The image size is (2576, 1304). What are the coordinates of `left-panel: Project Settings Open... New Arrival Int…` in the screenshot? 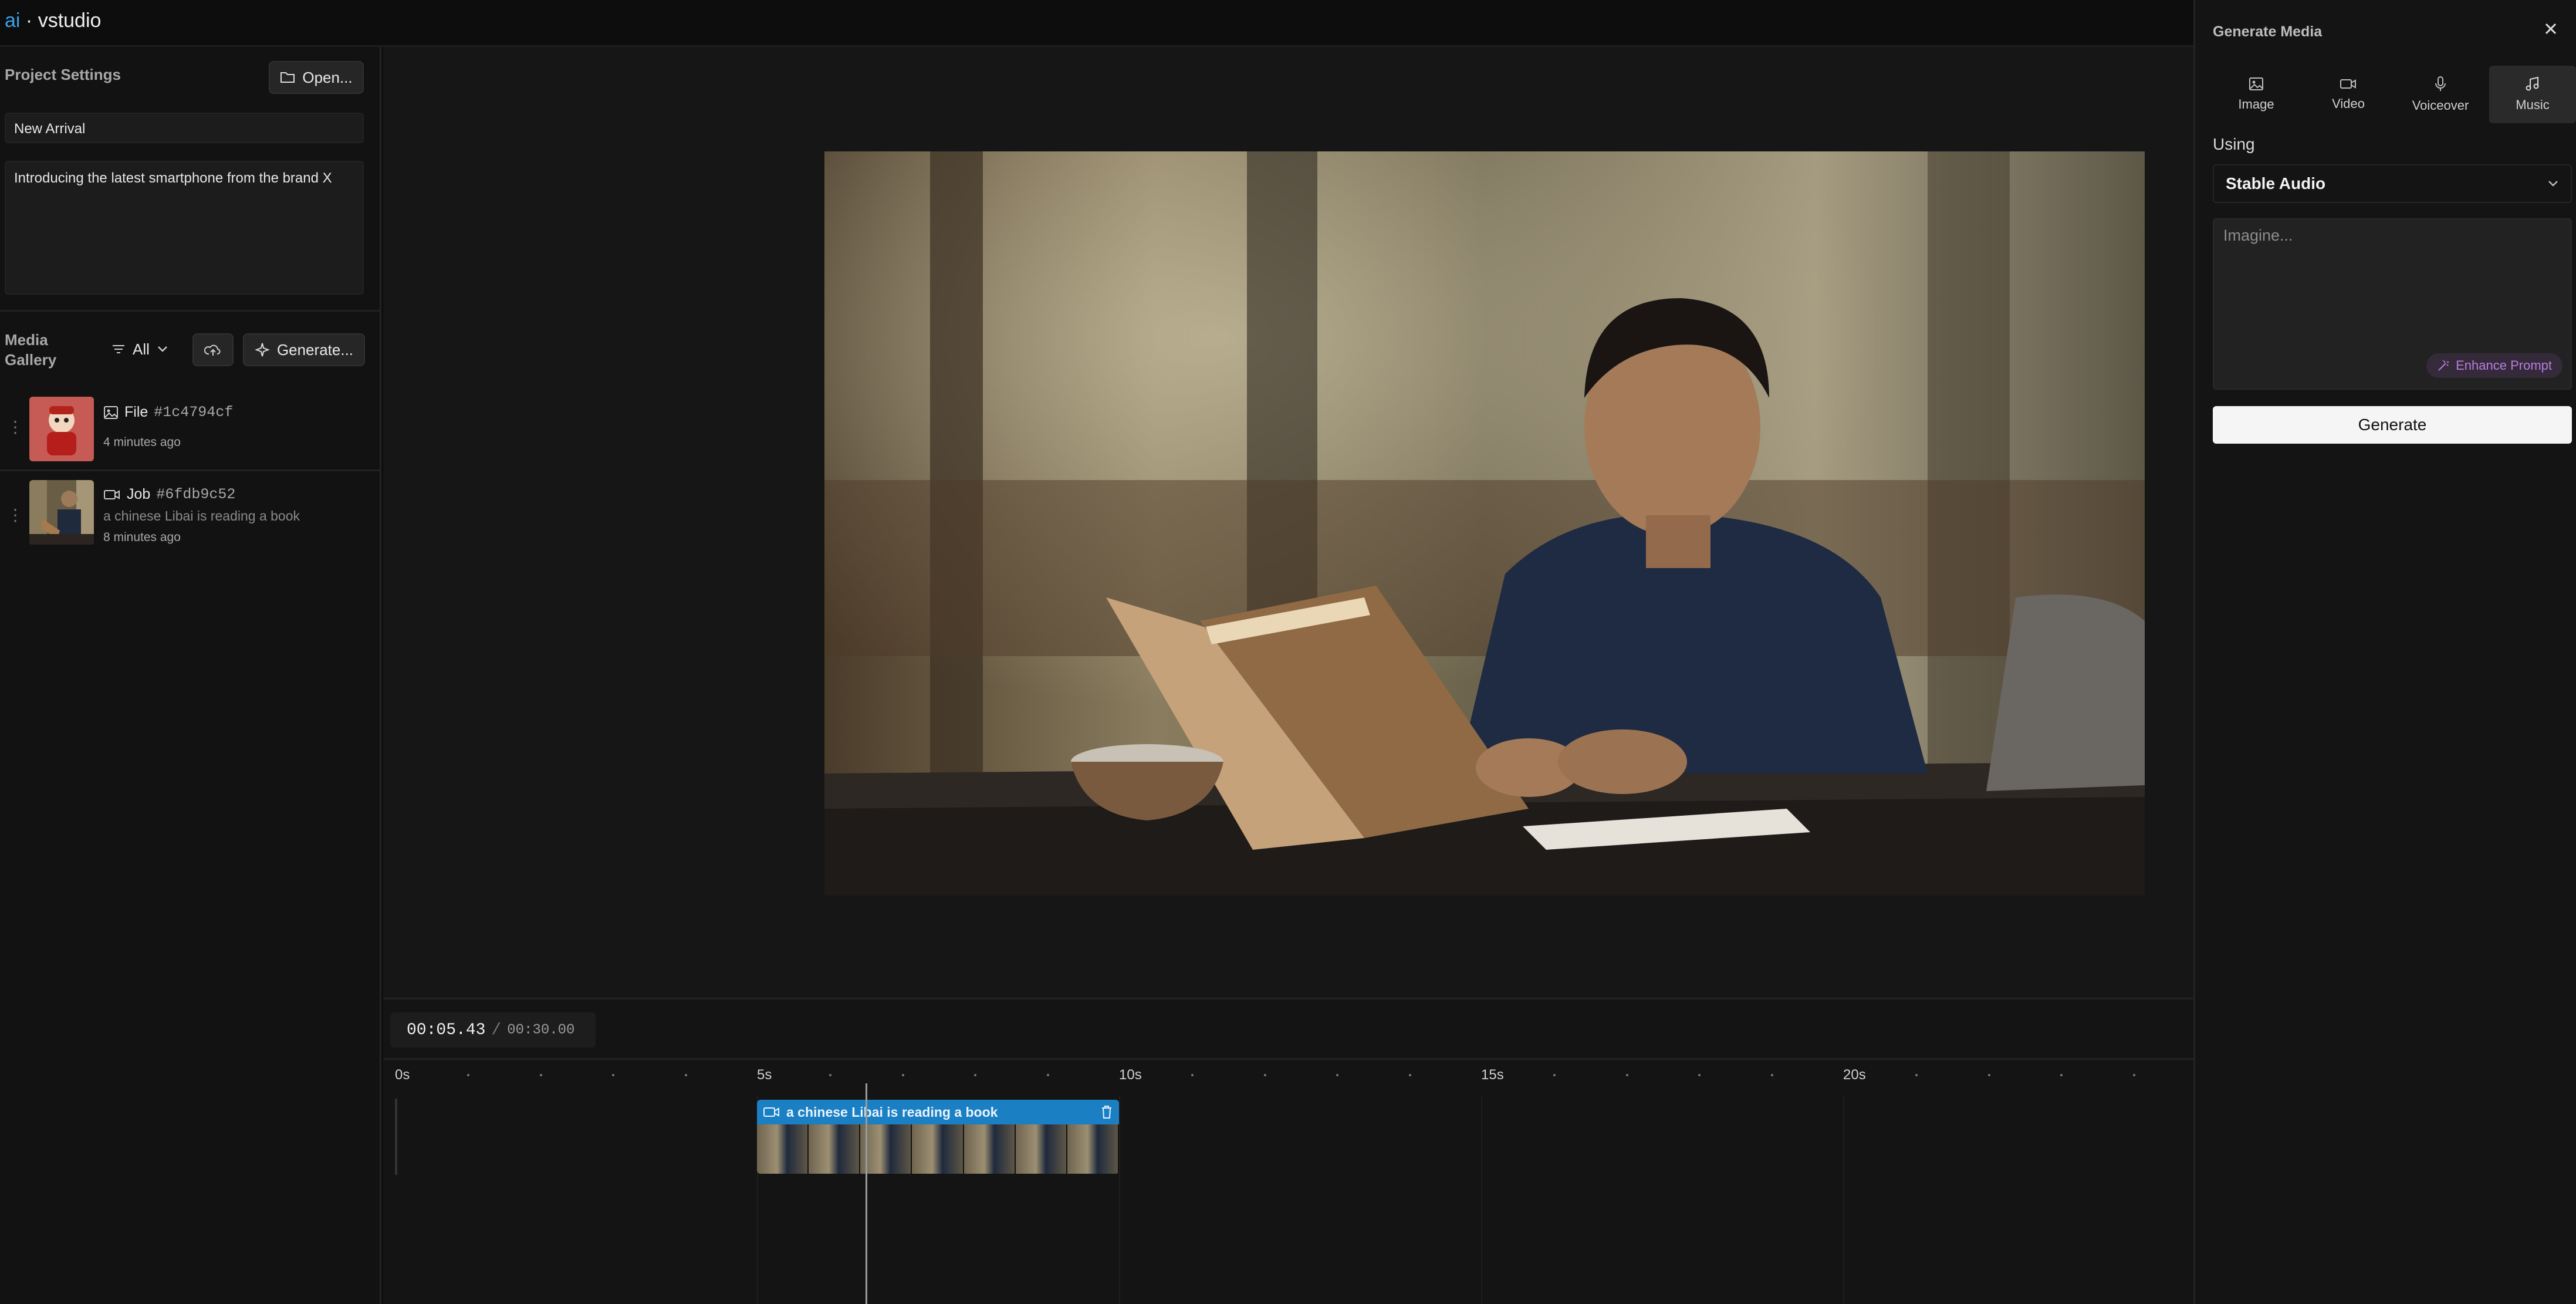 It's located at (190, 675).